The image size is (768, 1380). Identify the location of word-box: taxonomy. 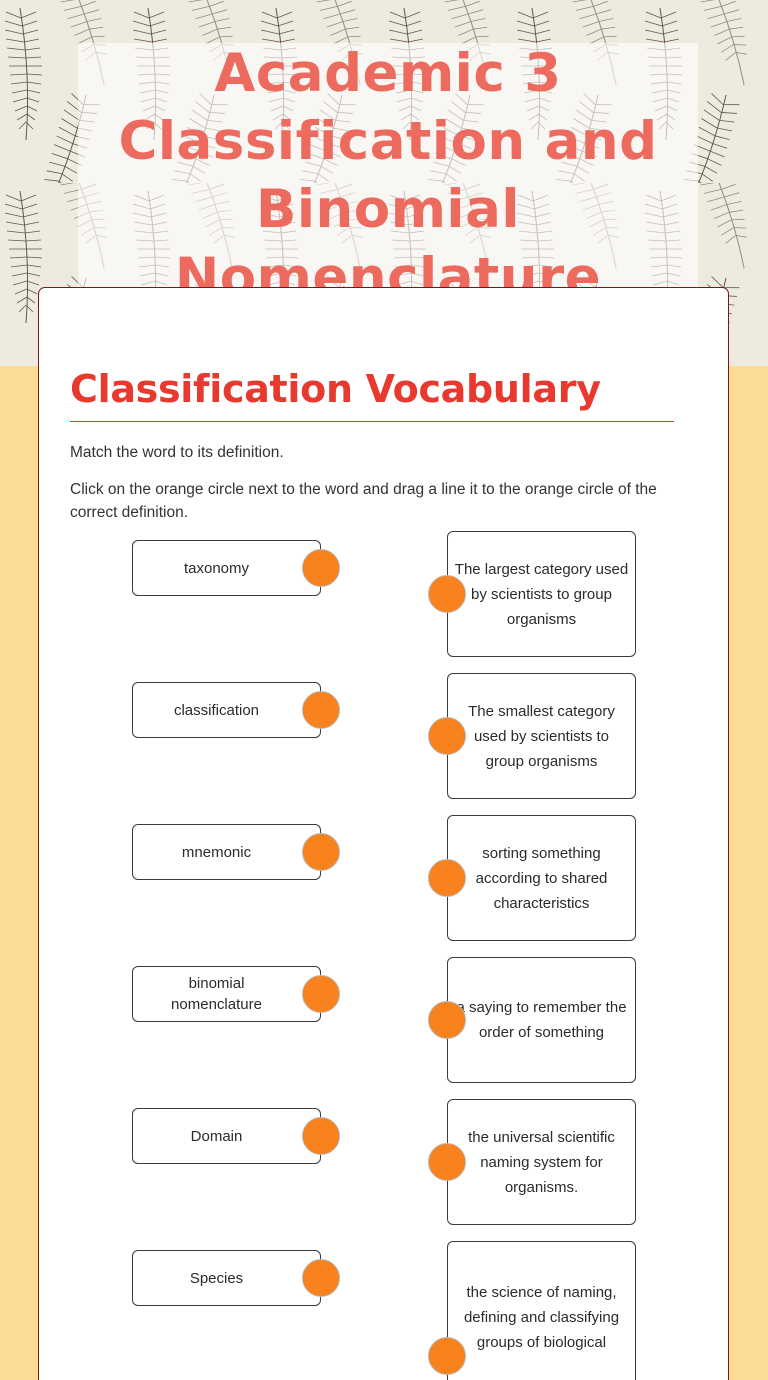
(226, 568).